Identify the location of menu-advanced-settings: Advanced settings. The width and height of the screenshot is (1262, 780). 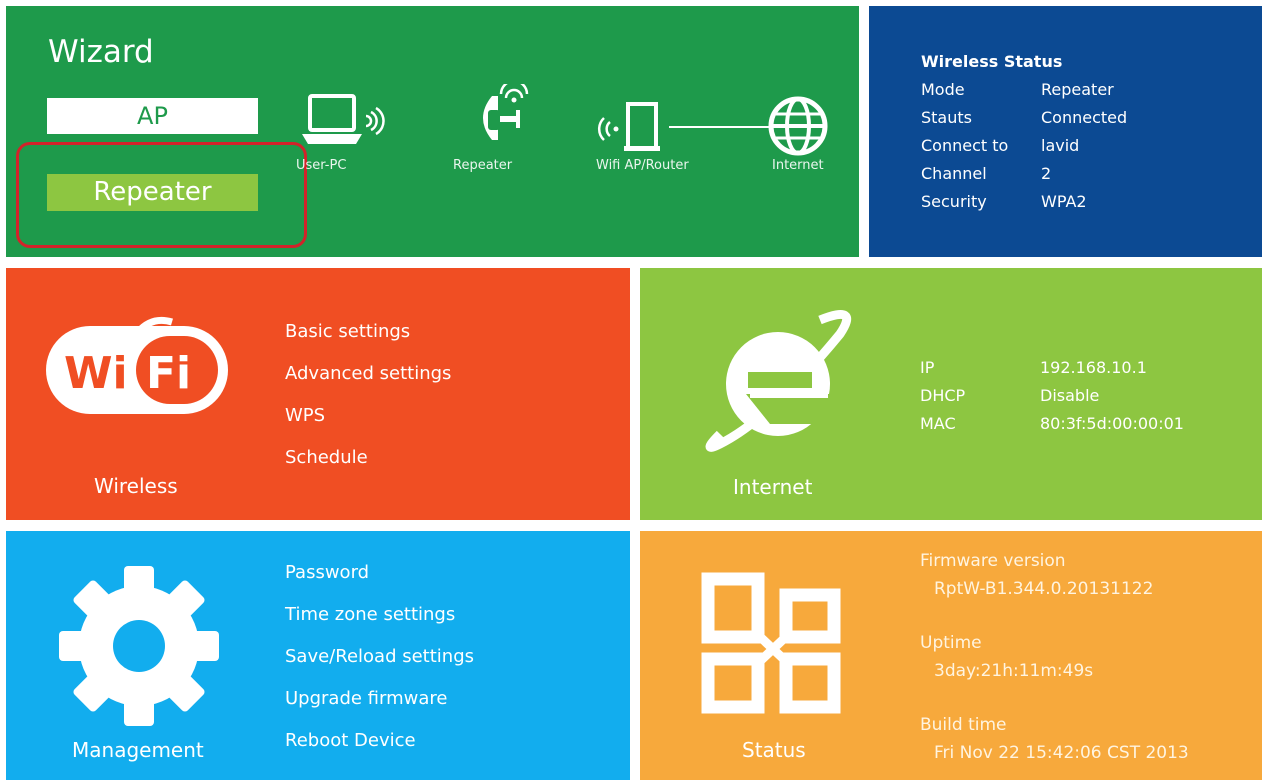
(368, 374).